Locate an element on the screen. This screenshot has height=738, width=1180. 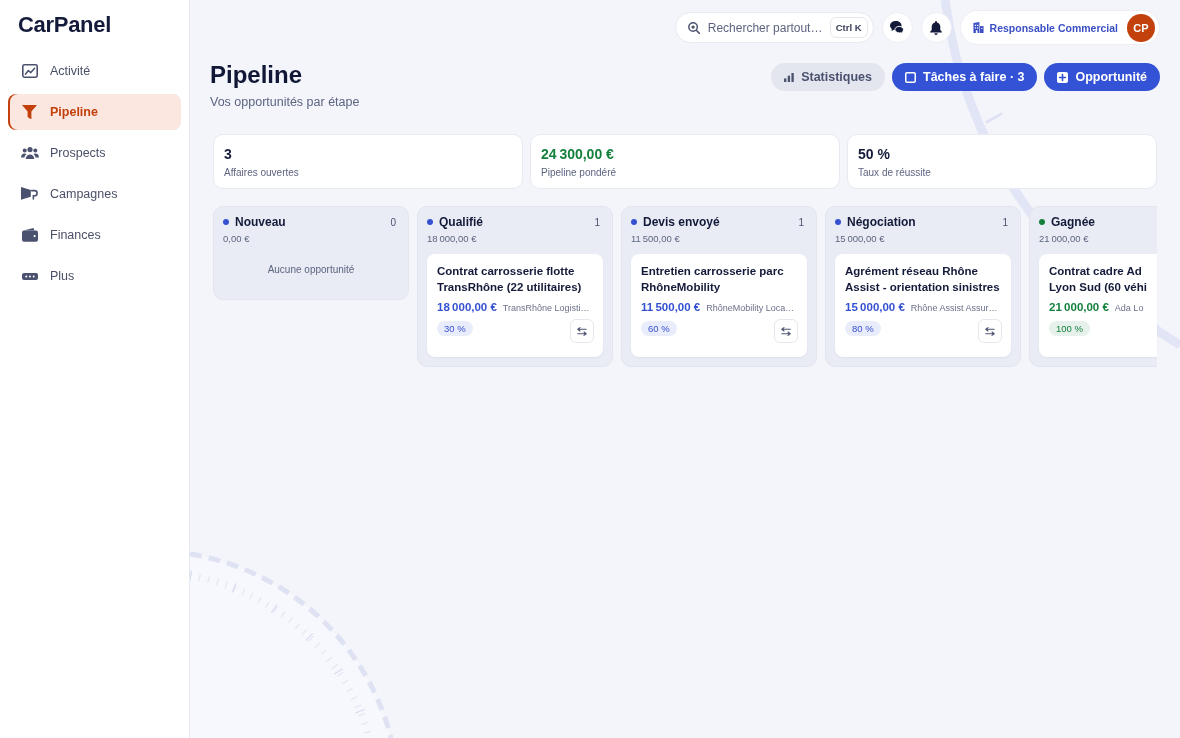
probability-badge: 30 % is located at coordinates (455, 328).